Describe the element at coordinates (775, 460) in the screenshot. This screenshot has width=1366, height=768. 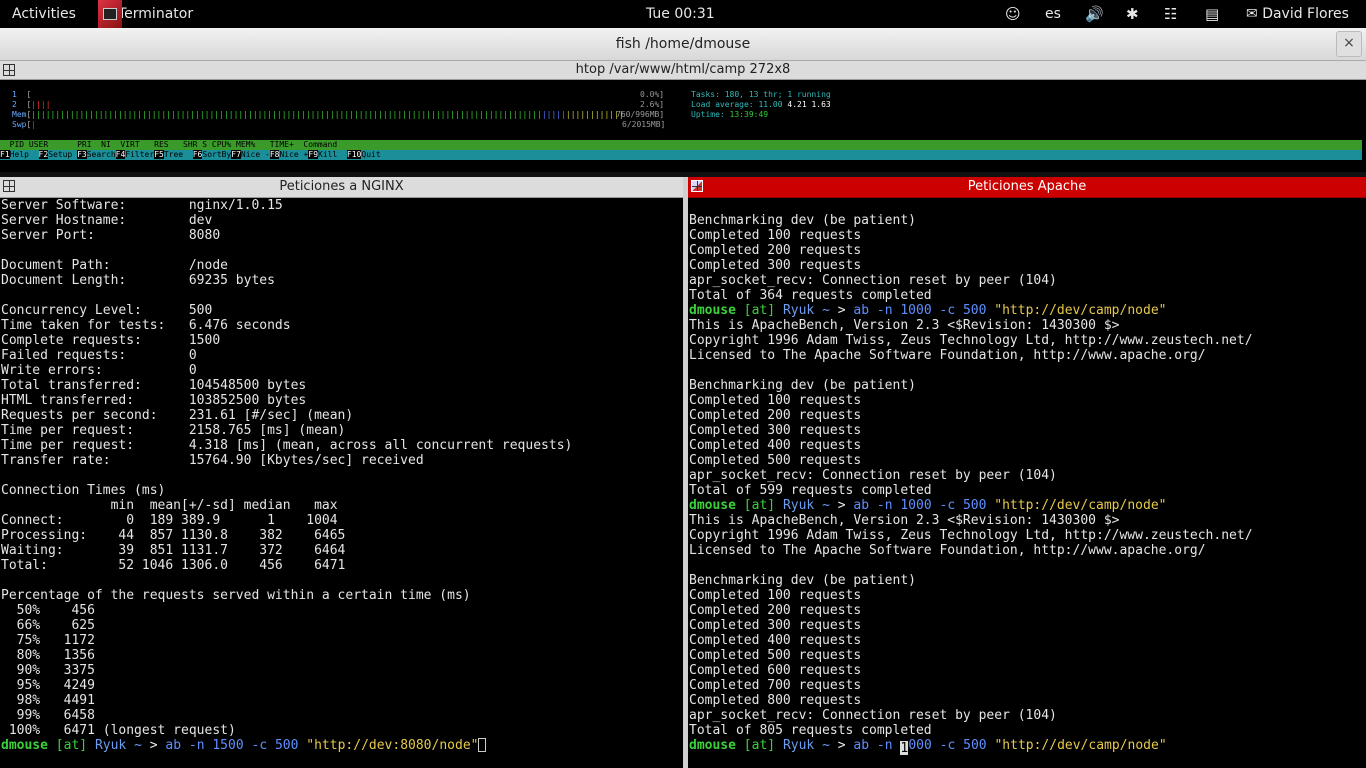
I see `output-line: Completed 500 requests` at that location.